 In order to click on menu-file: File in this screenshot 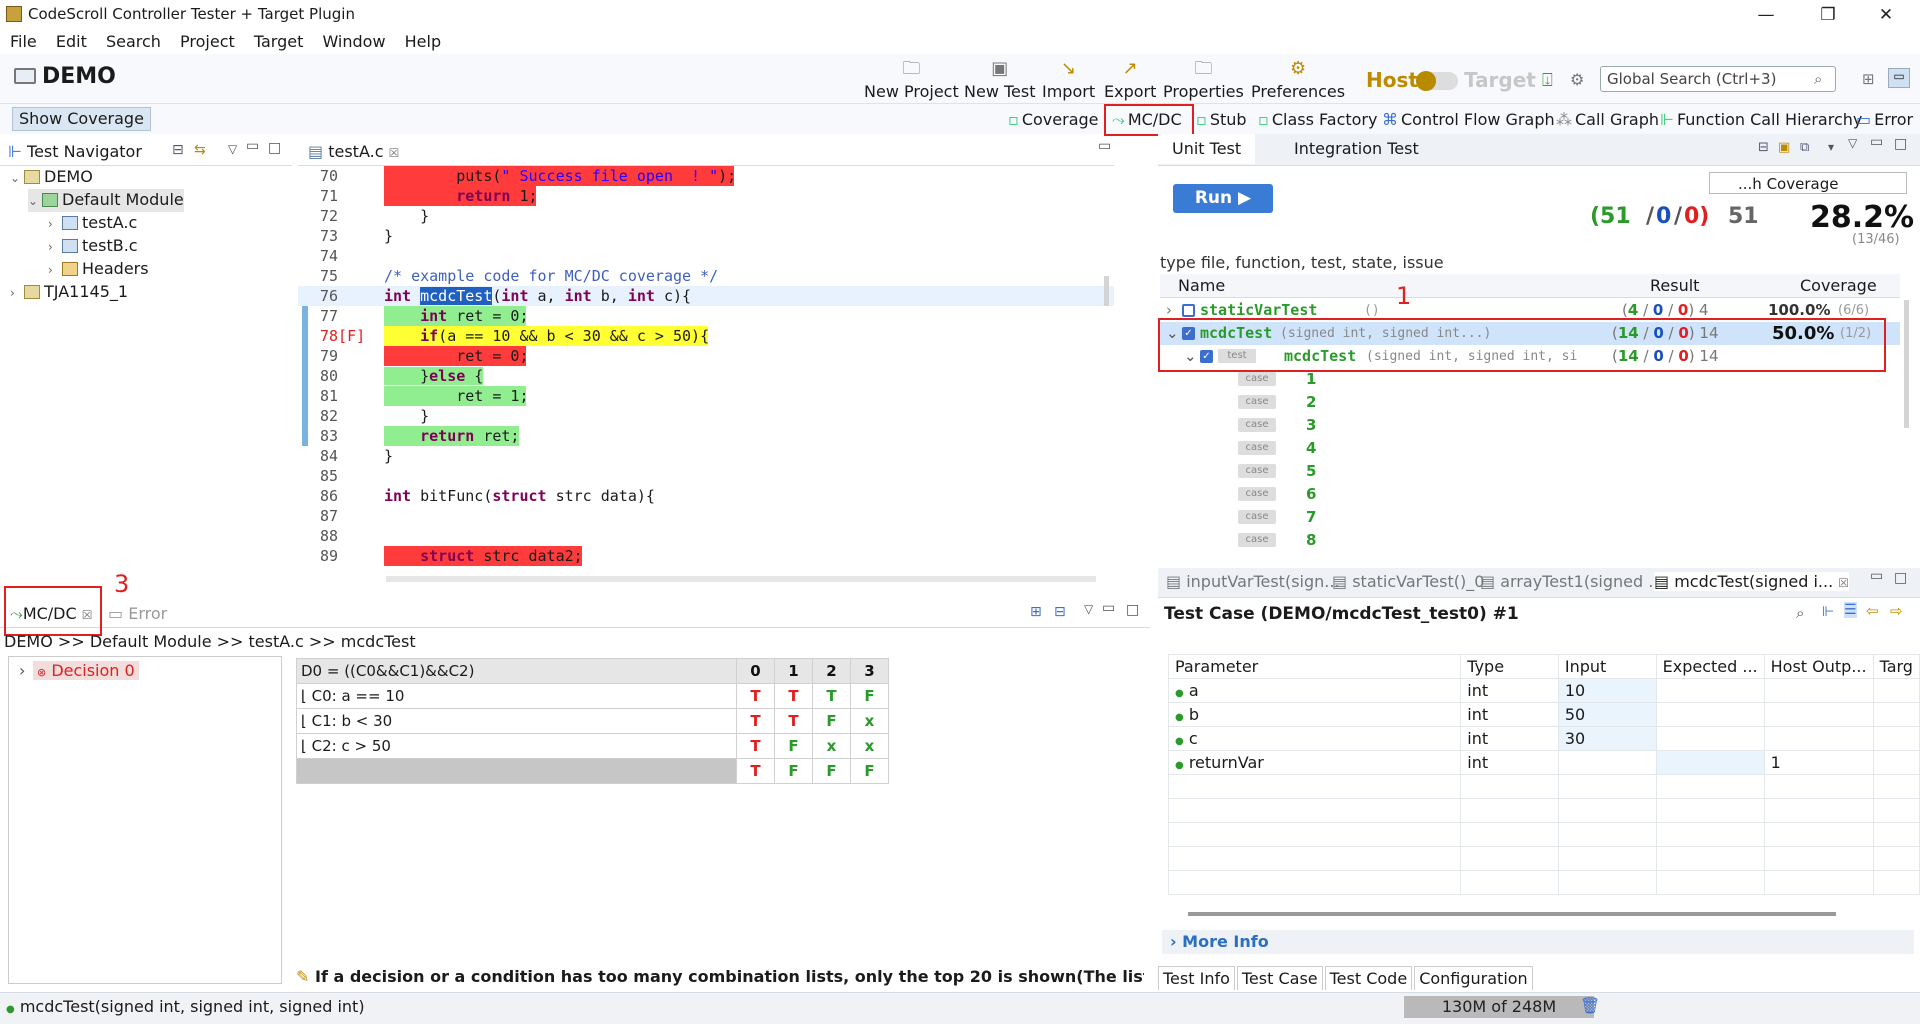, I will do `click(23, 41)`.